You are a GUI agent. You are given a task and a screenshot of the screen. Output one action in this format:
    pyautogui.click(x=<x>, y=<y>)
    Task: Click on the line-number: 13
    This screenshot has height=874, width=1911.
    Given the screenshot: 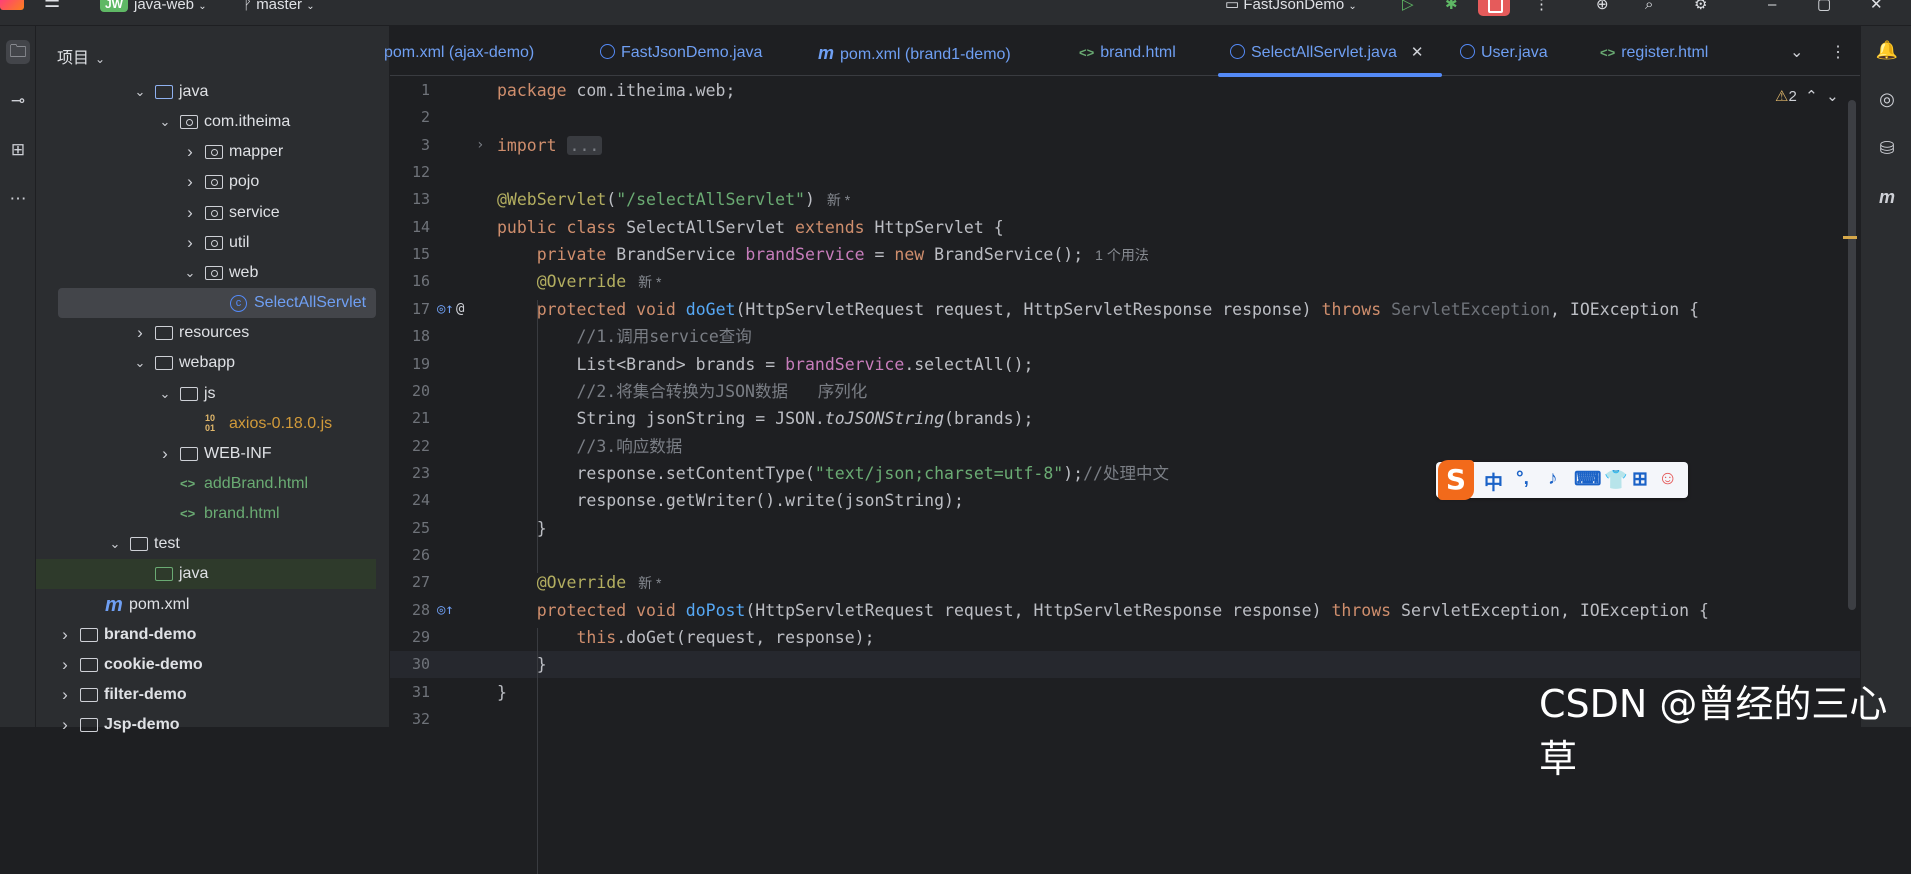 What is the action you would take?
    pyautogui.click(x=410, y=199)
    